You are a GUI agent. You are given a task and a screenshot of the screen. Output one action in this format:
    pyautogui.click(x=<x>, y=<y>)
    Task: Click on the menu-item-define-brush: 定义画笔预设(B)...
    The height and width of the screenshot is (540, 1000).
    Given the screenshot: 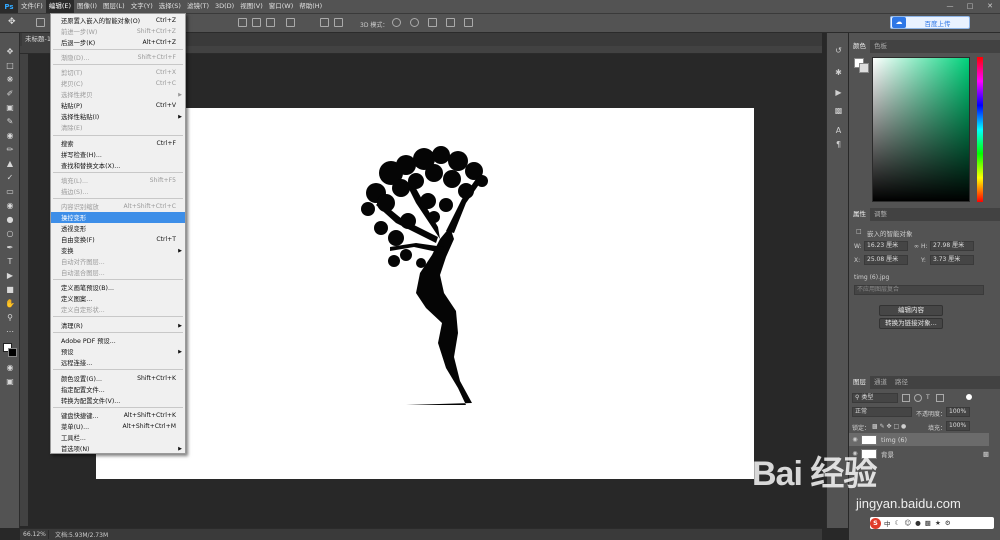 What is the action you would take?
    pyautogui.click(x=118, y=287)
    